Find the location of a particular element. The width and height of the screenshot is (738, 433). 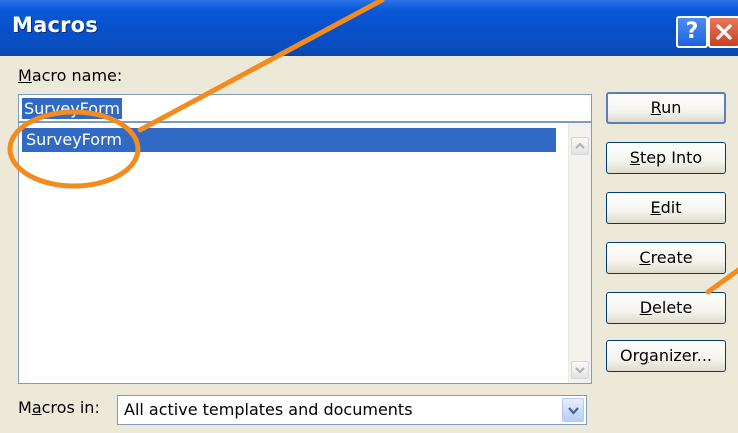

macros-in-dropdown: All active templates and documents is located at coordinates (352, 410).